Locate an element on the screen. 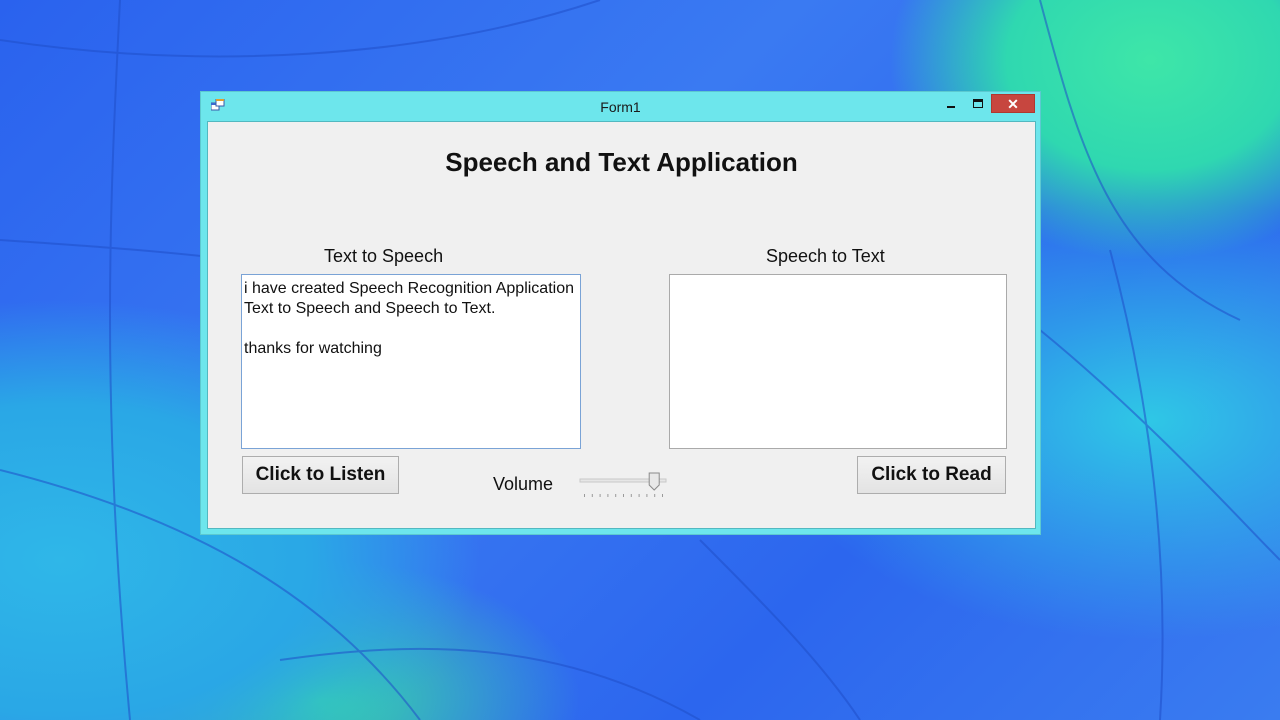  page-title: Speech and Text Application is located at coordinates (621, 162).